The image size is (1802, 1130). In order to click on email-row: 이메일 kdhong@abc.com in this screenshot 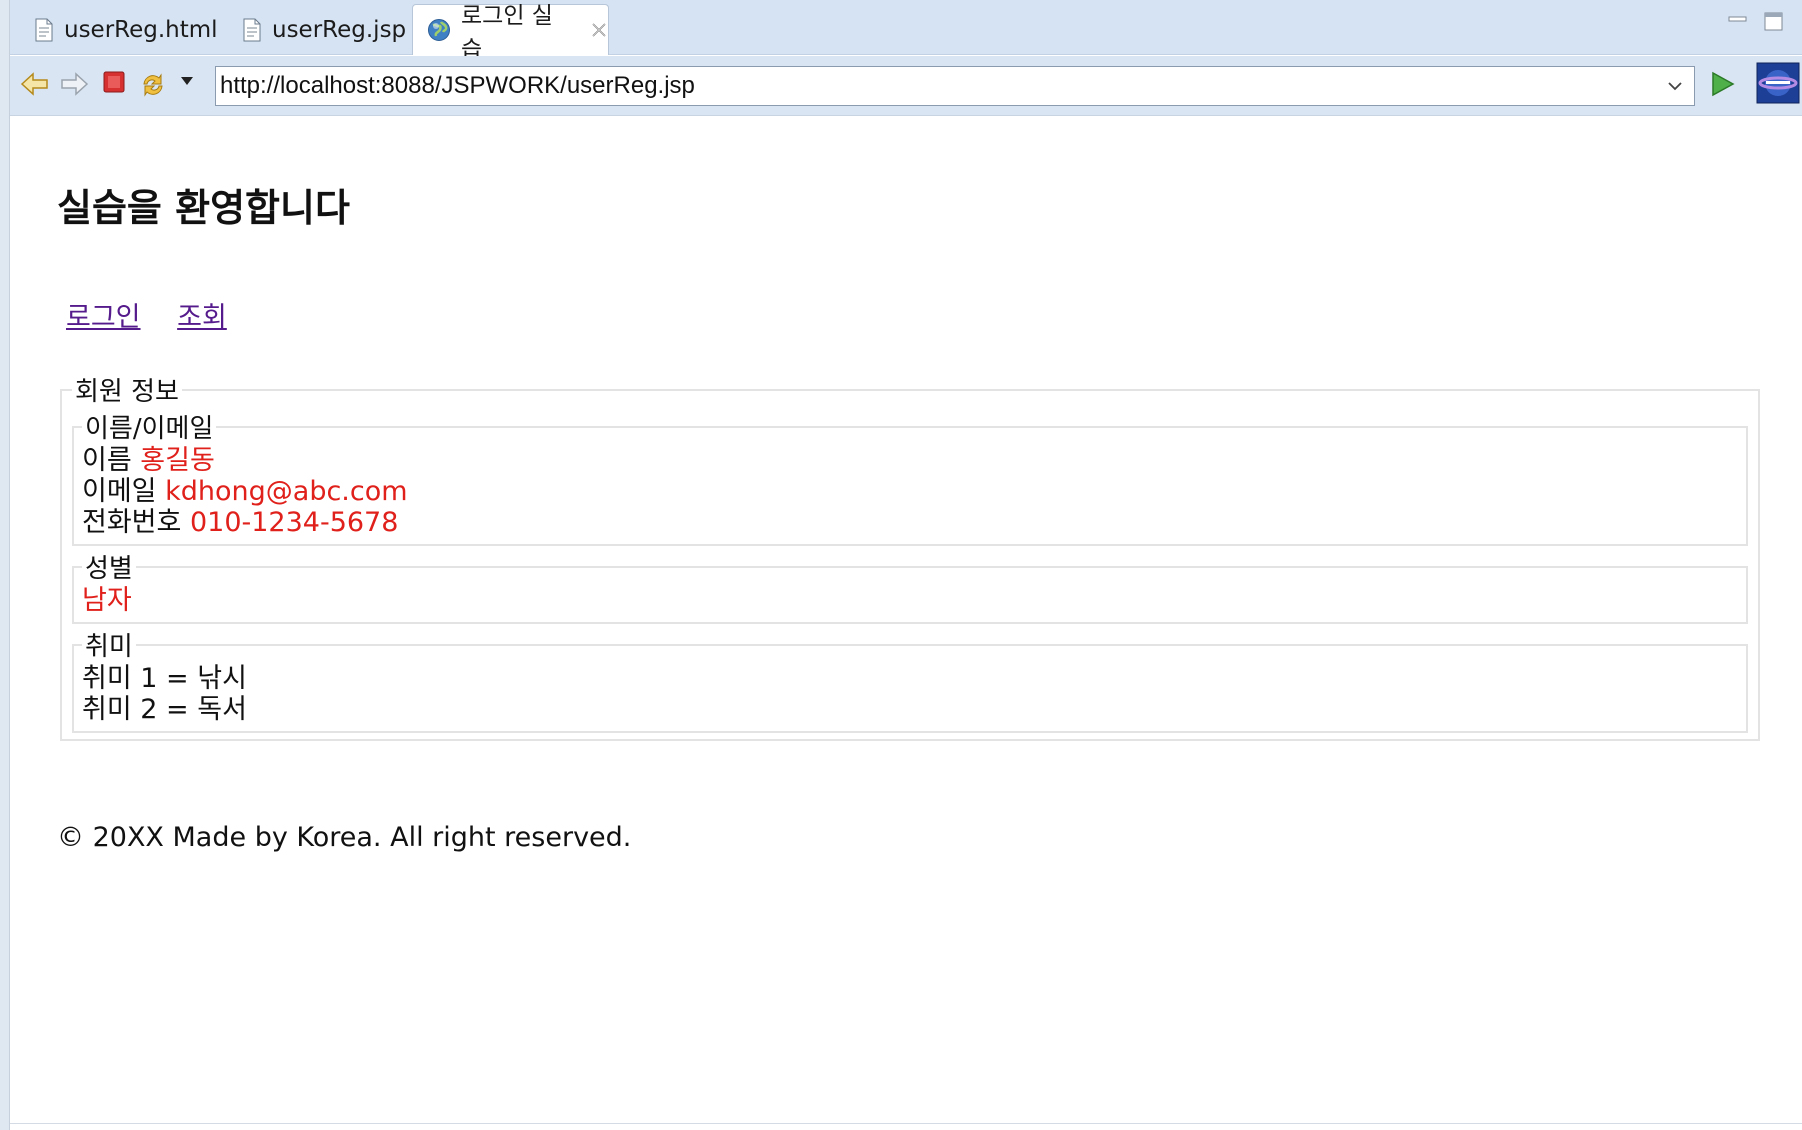, I will do `click(910, 491)`.